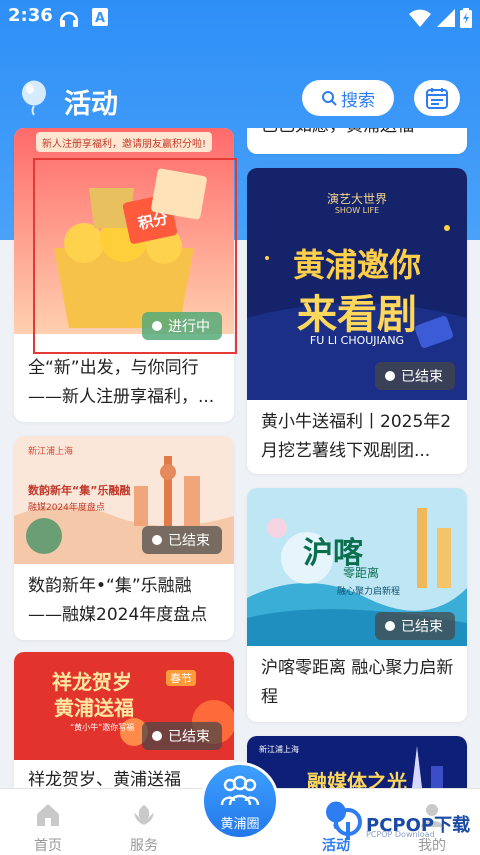 The height and width of the screenshot is (855, 480). I want to click on wifi-icon, so click(420, 18).